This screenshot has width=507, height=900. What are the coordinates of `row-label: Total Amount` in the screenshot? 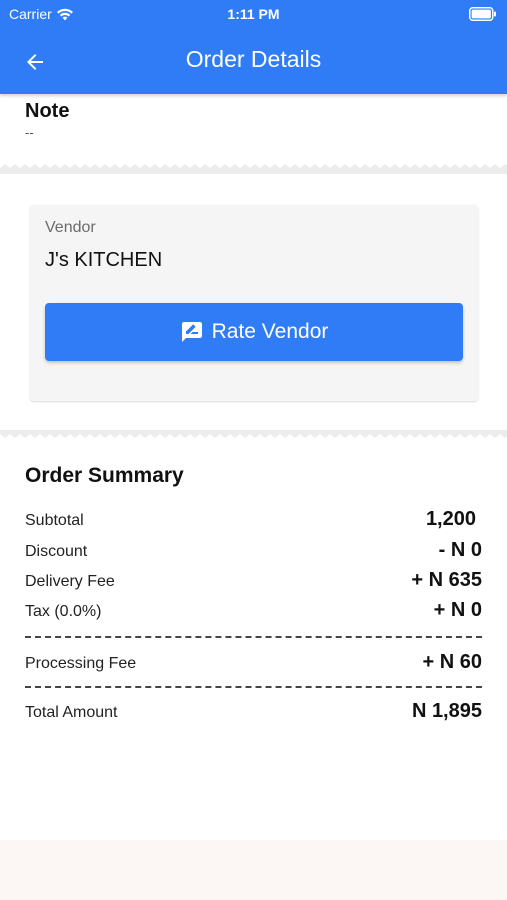 It's located at (71, 712).